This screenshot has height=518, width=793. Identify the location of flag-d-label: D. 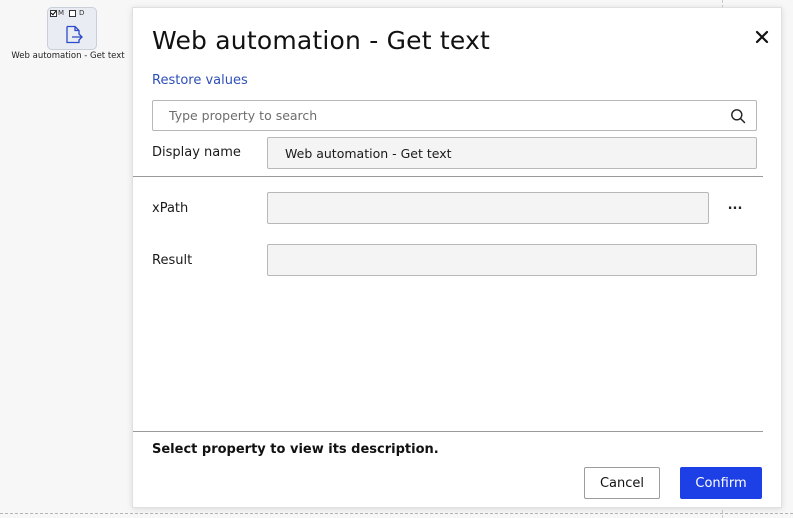
(82, 13).